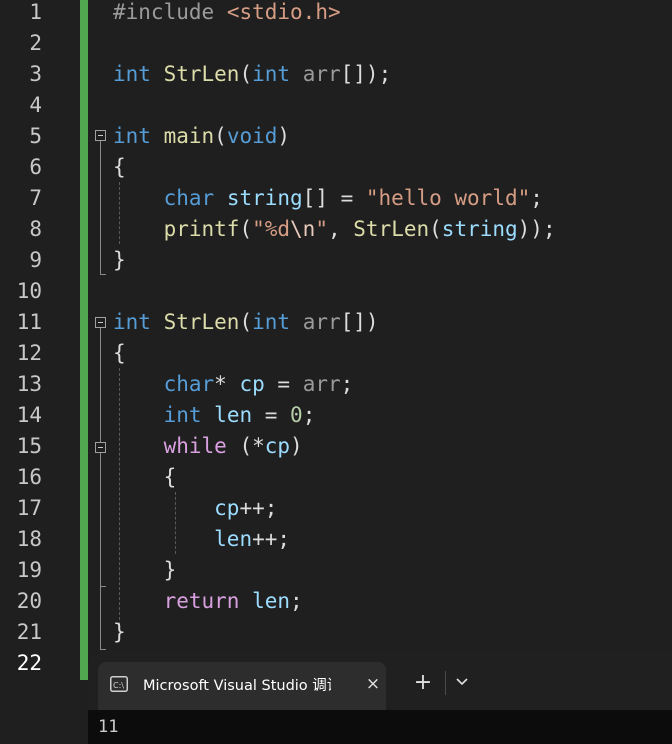 The width and height of the screenshot is (672, 744). I want to click on line-number: 7, so click(35, 198).